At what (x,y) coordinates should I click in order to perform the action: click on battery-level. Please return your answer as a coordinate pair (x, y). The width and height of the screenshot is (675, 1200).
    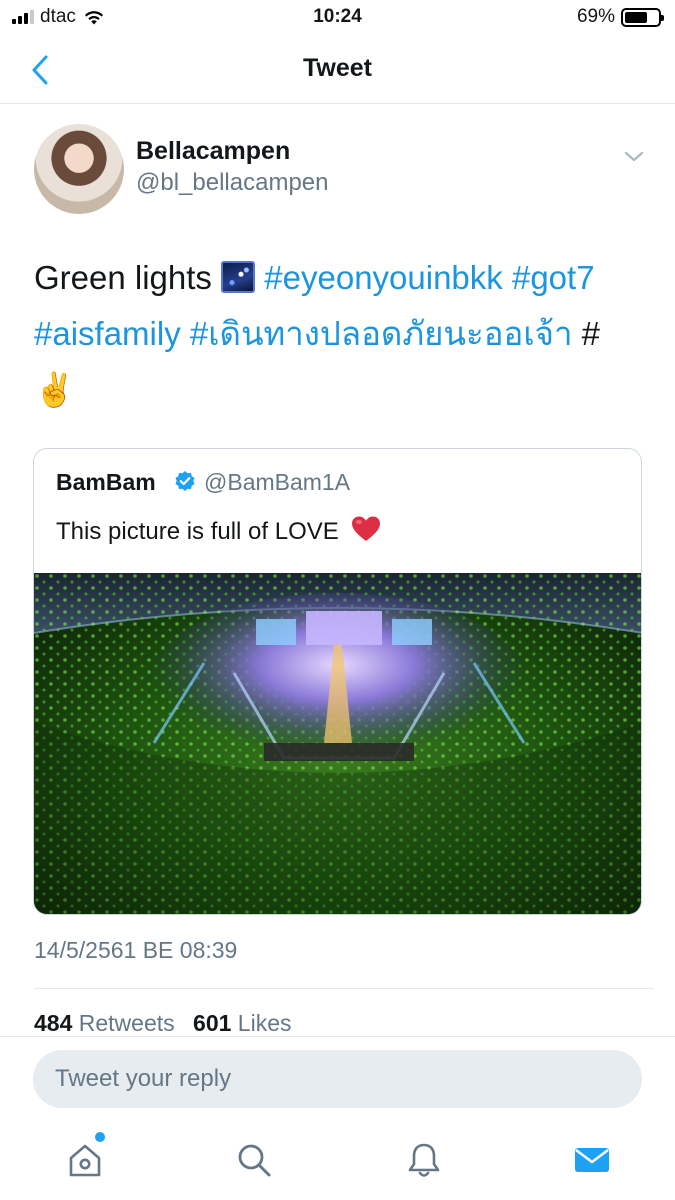
    Looking at the image, I should click on (636, 17).